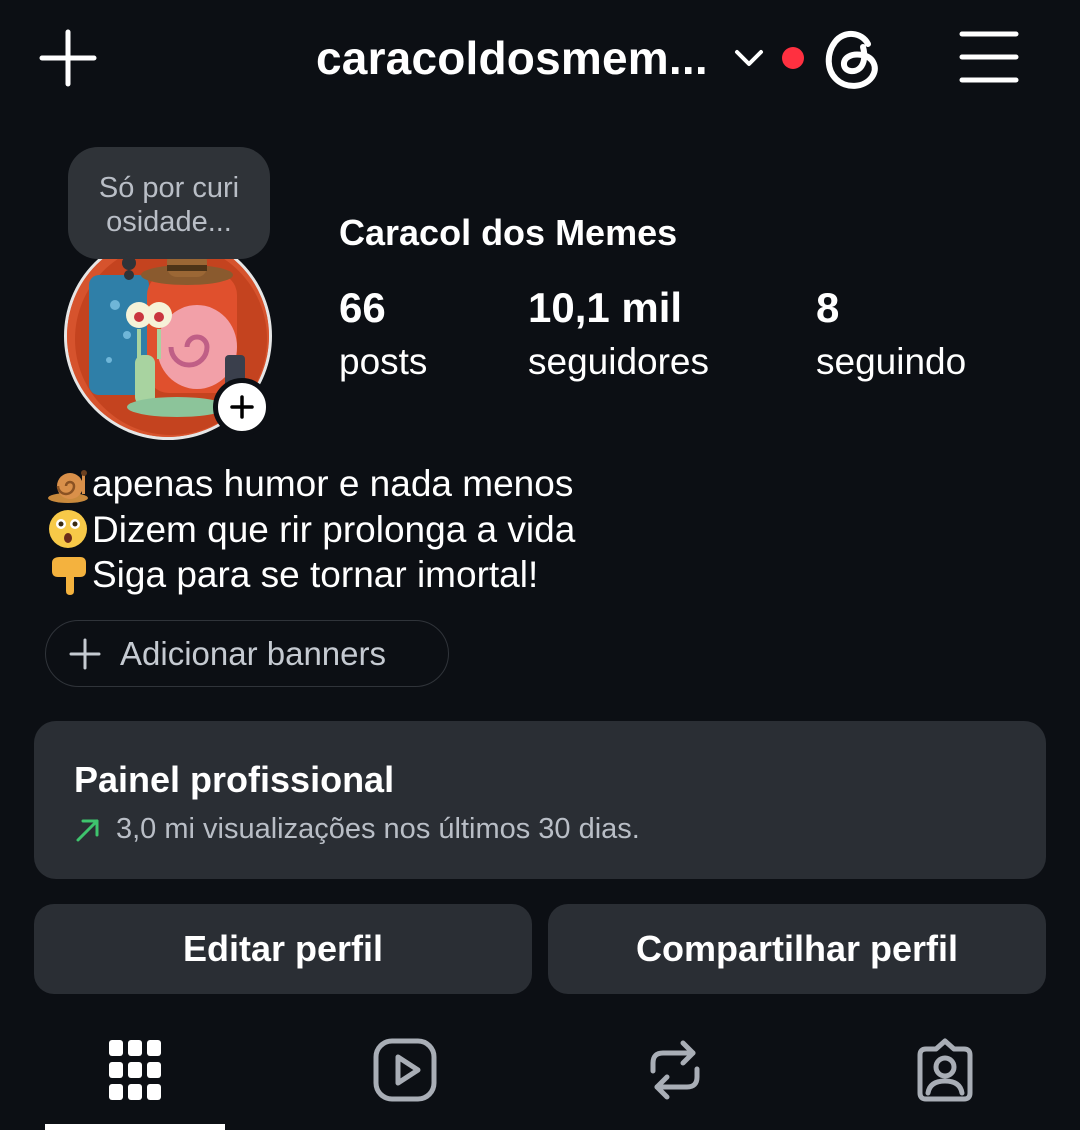 This screenshot has height=1130, width=1080. I want to click on bio-line: Siga para se tornar imortal!, so click(310, 575).